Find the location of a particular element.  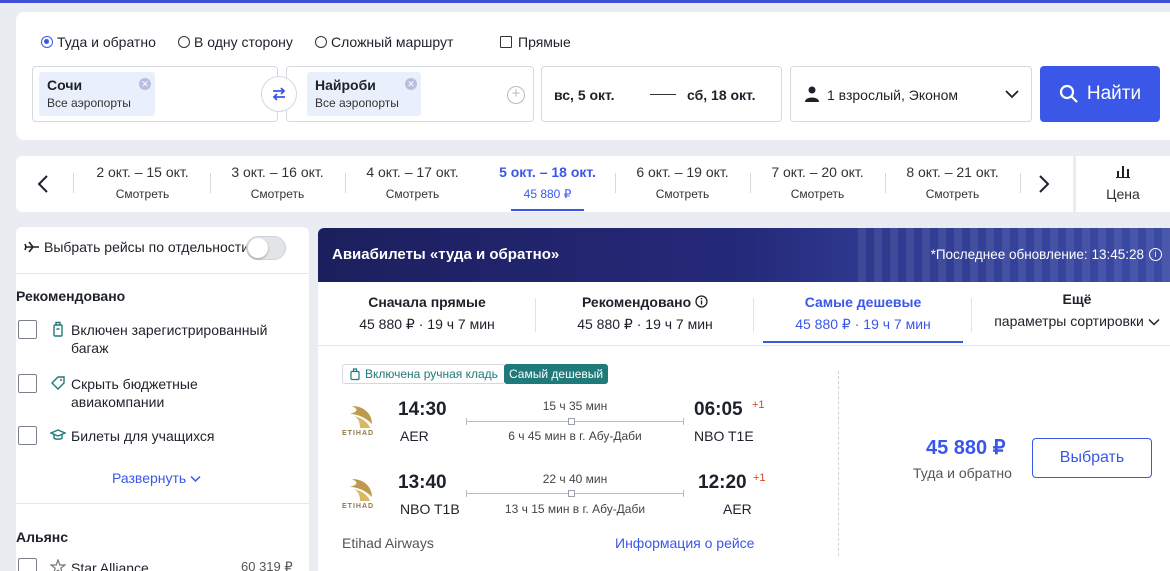

search-button: Найти is located at coordinates (1100, 94).